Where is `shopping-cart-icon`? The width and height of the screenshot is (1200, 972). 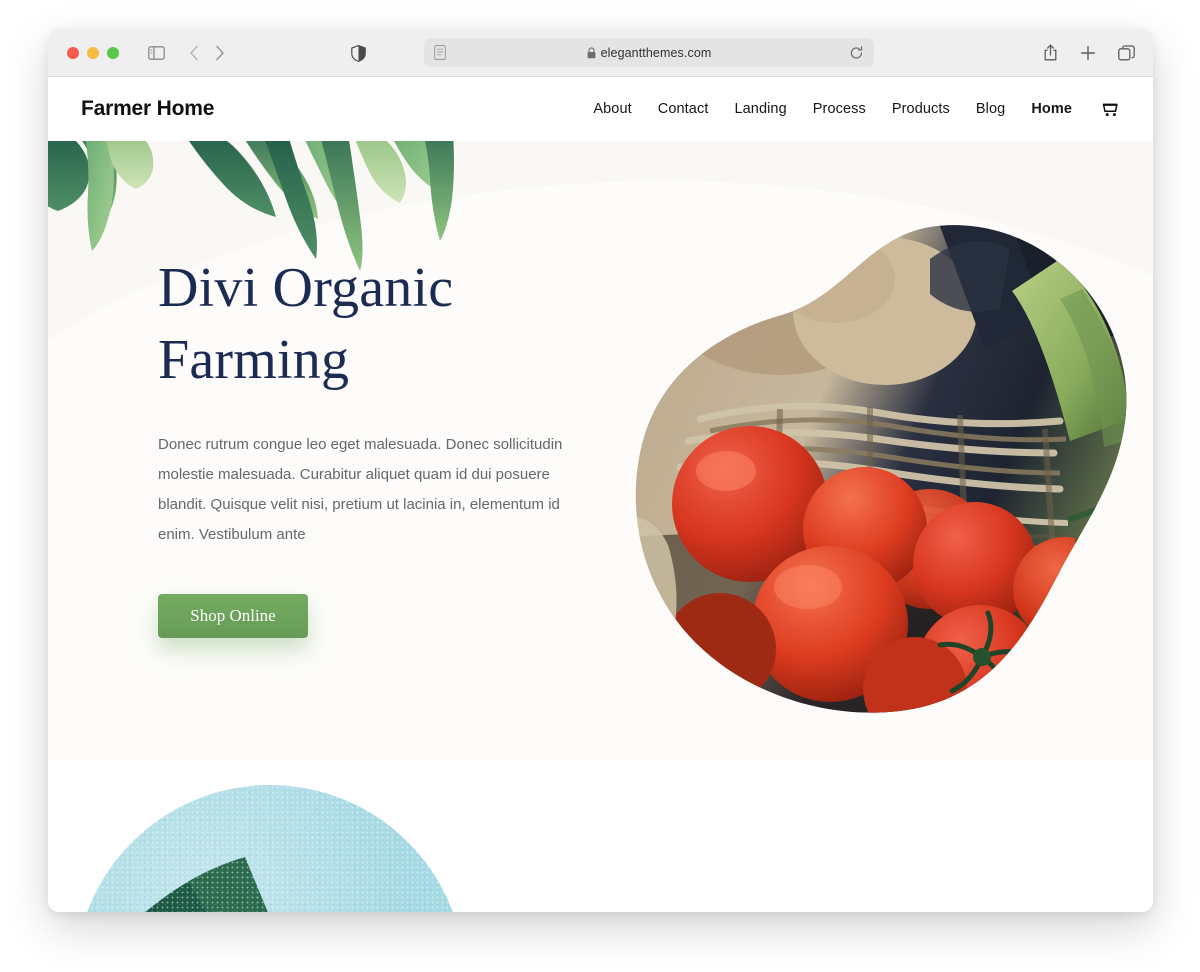 shopping-cart-icon is located at coordinates (1111, 109).